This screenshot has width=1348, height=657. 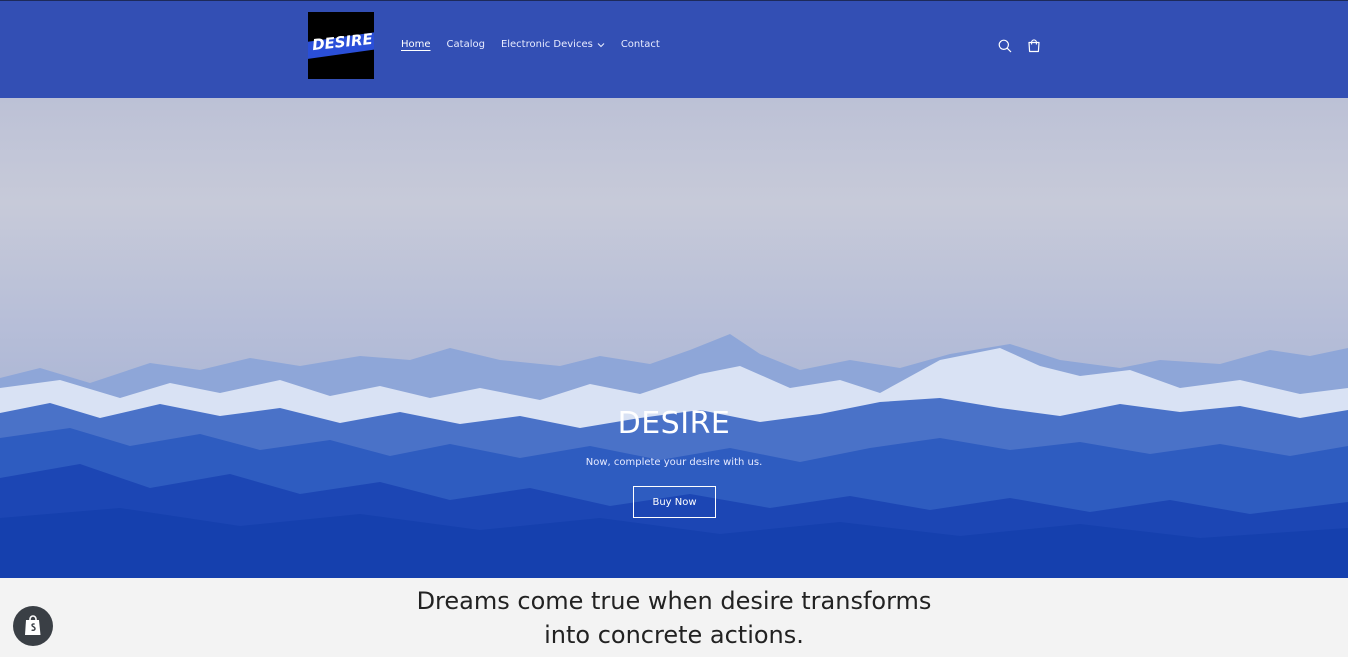 I want to click on brand-logo: DESIRE, so click(x=341, y=45).